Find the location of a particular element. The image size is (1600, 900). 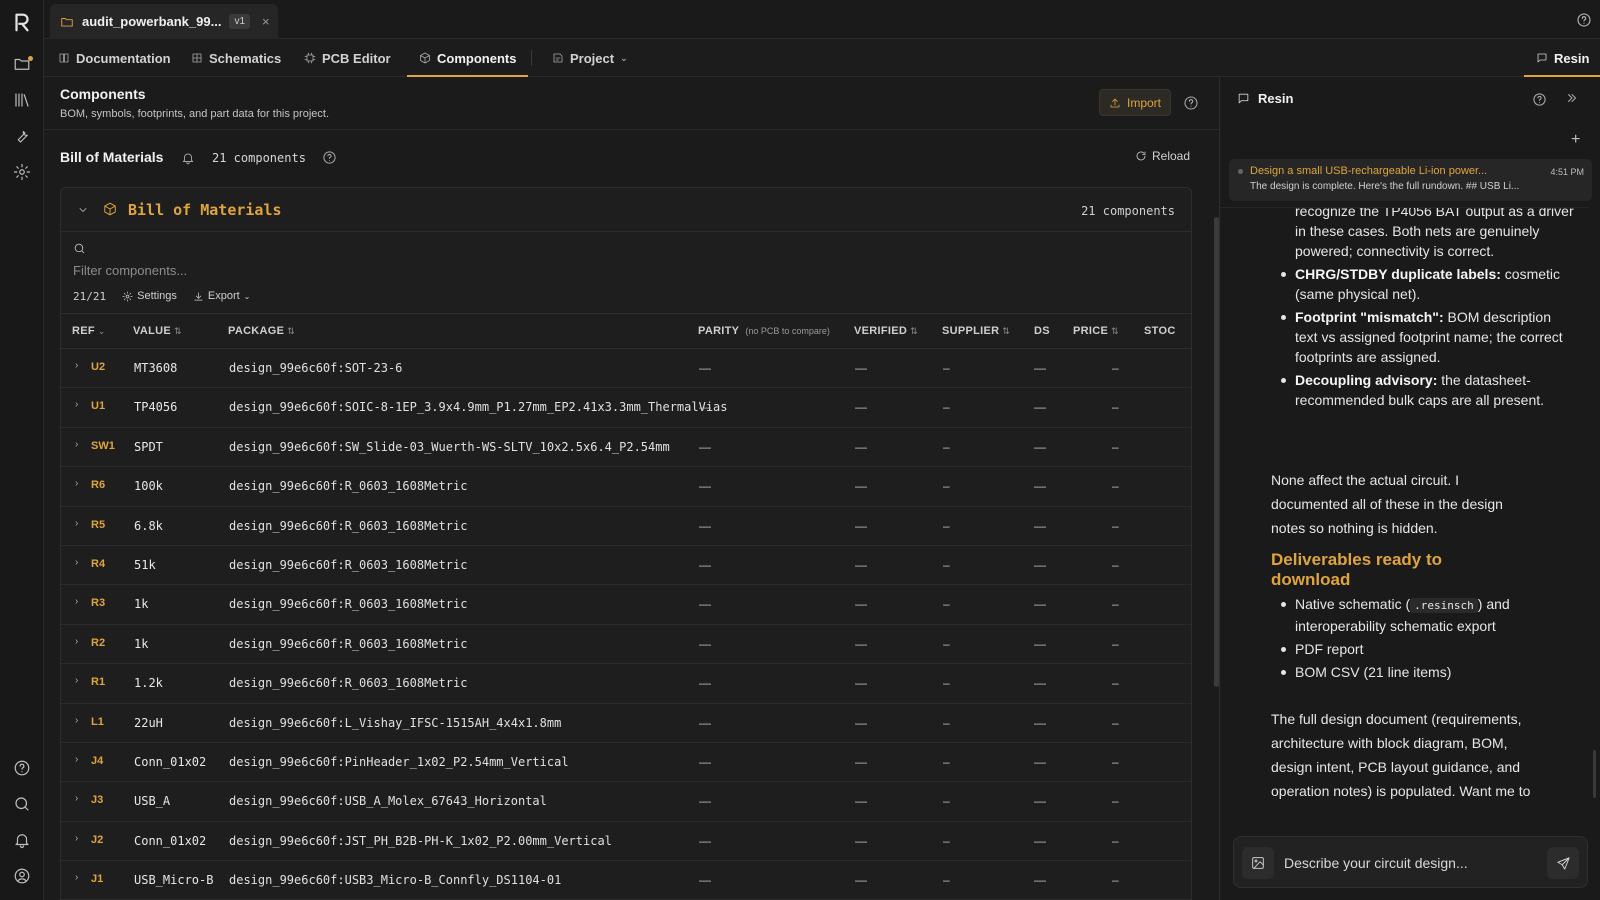

table-toolbar: 21/21 Settings Export ⌄ is located at coordinates (161, 296).